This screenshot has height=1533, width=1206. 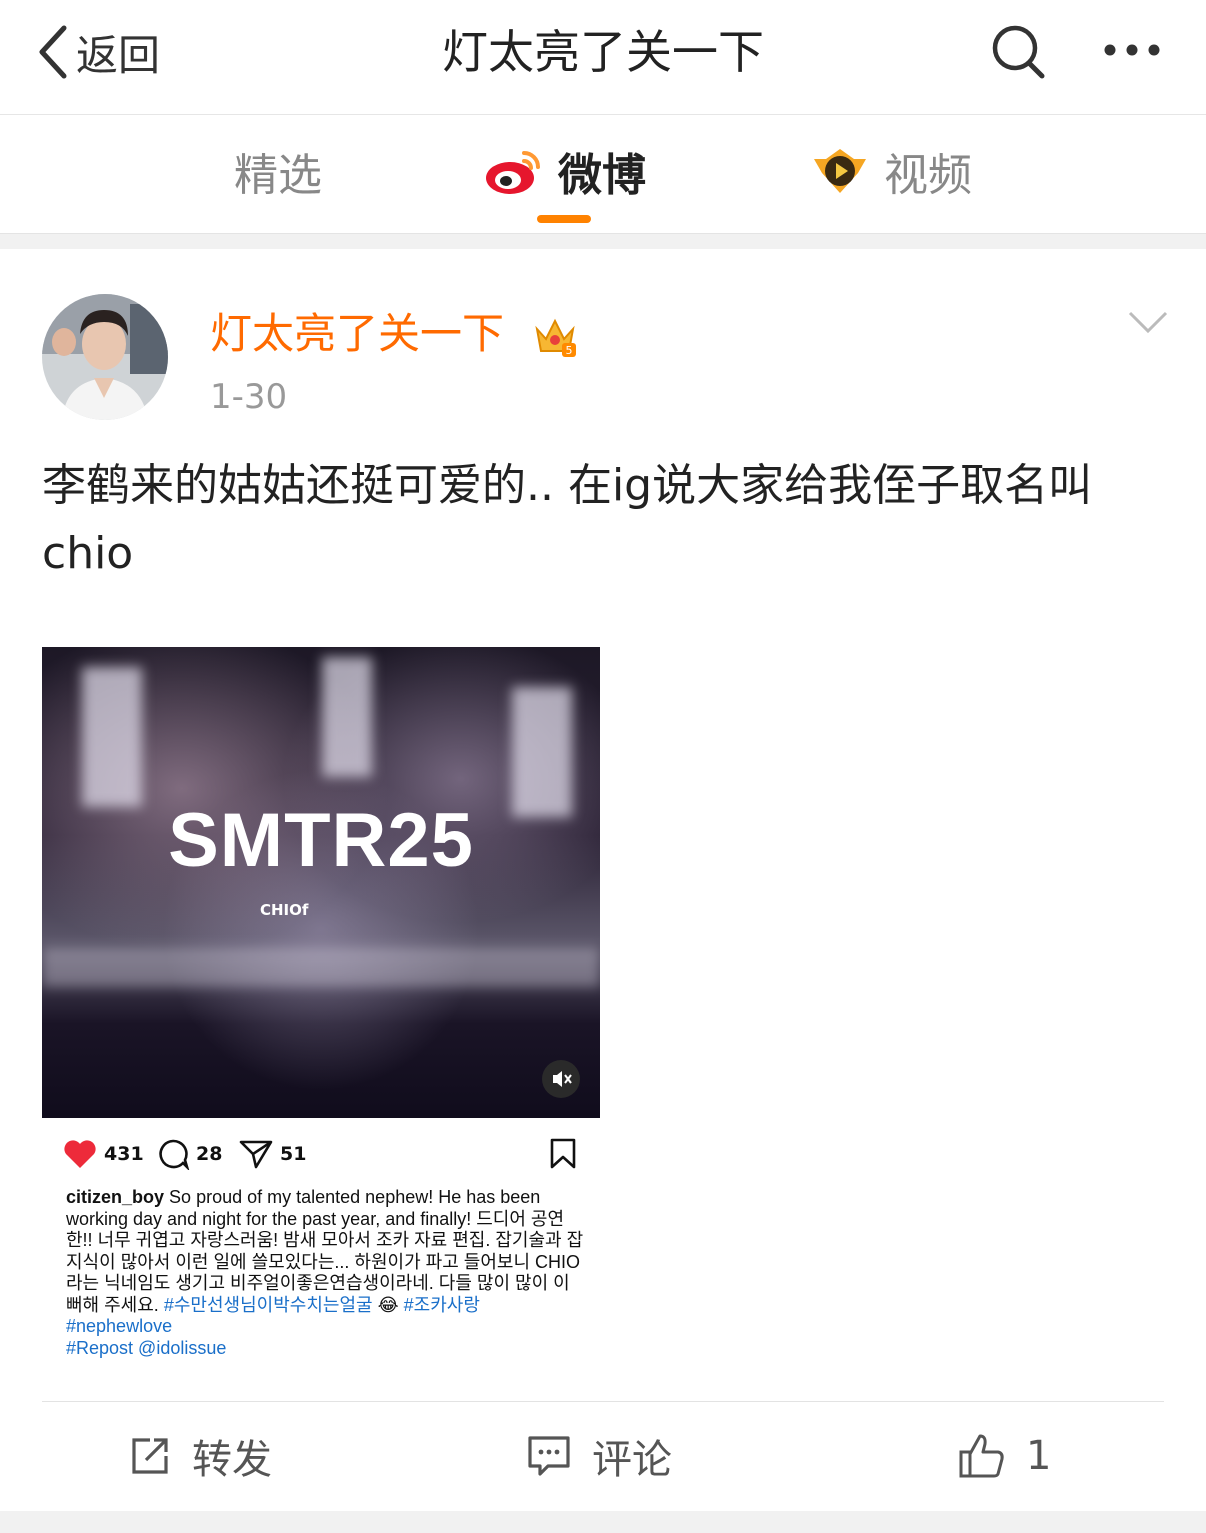 I want to click on speaker-muted-icon, so click(x=562, y=1079).